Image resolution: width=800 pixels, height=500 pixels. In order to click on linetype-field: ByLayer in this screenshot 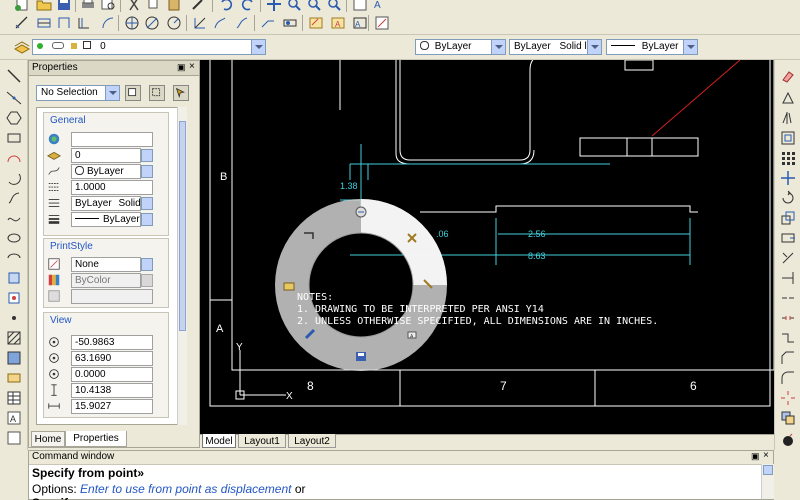, I will do `click(106, 171)`.